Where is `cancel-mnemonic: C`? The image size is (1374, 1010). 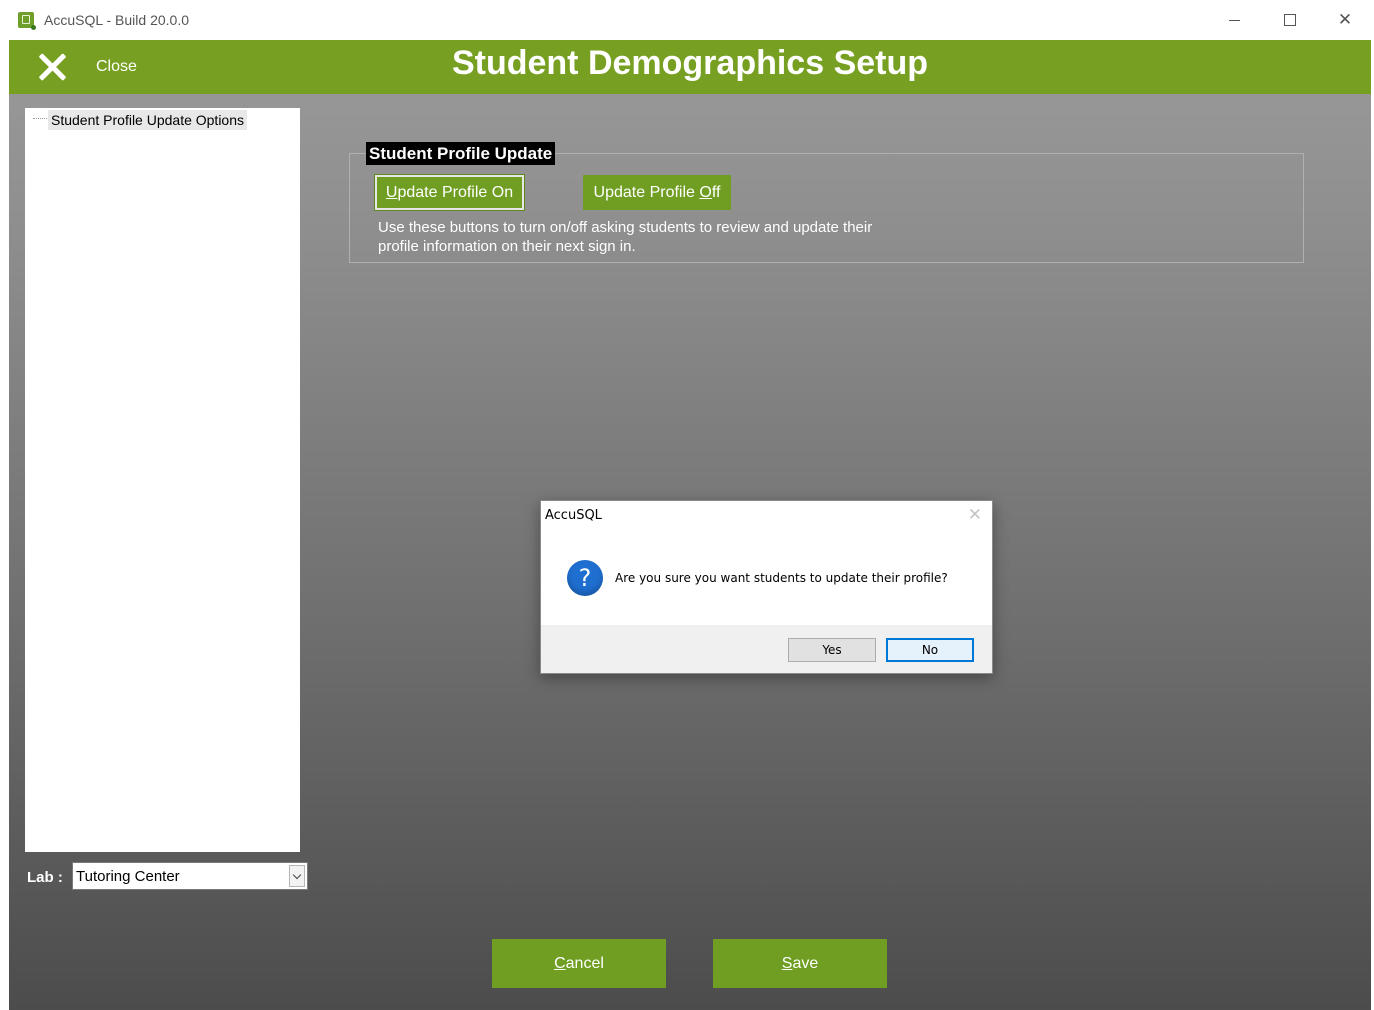 cancel-mnemonic: C is located at coordinates (560, 963).